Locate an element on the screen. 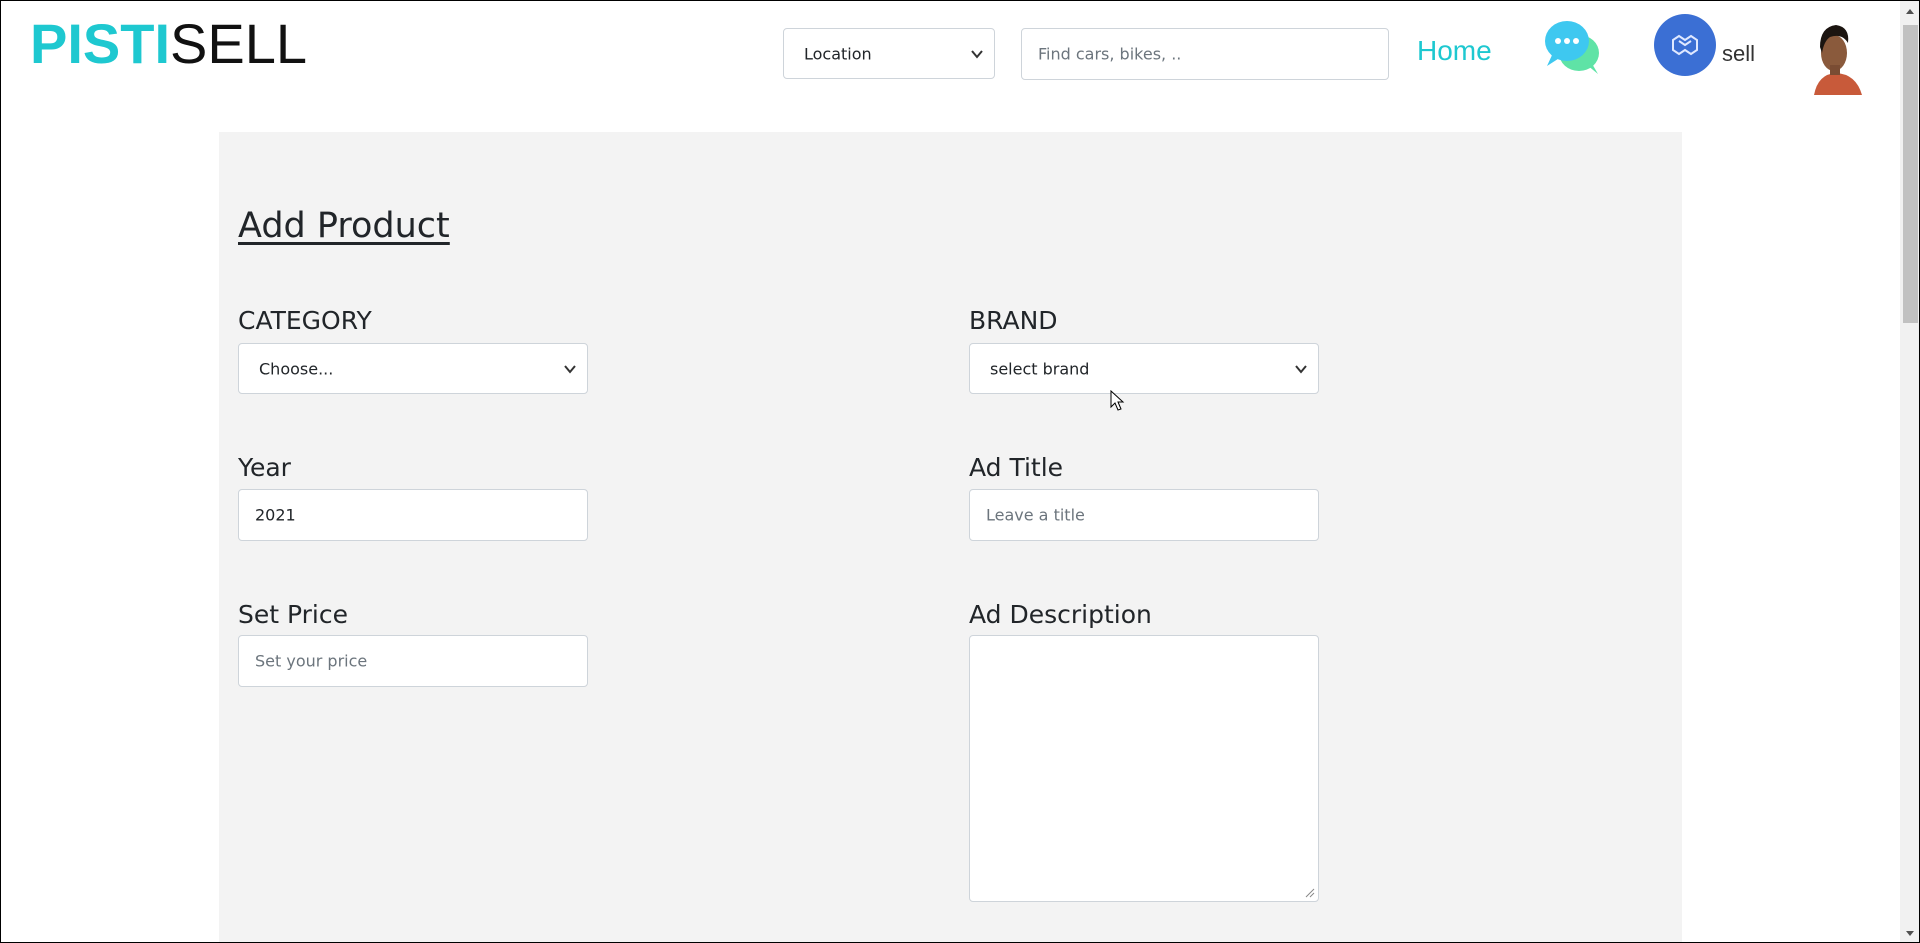  logo: PISTISELL is located at coordinates (168, 44).